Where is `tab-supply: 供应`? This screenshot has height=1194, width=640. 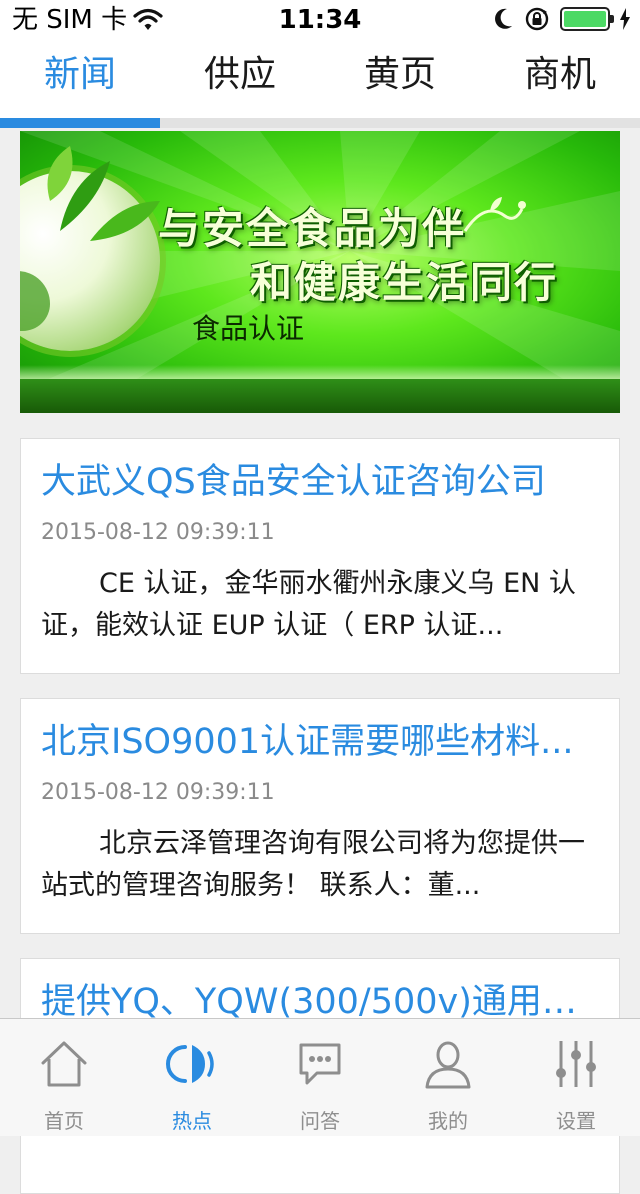
tab-supply: 供应 is located at coordinates (240, 79).